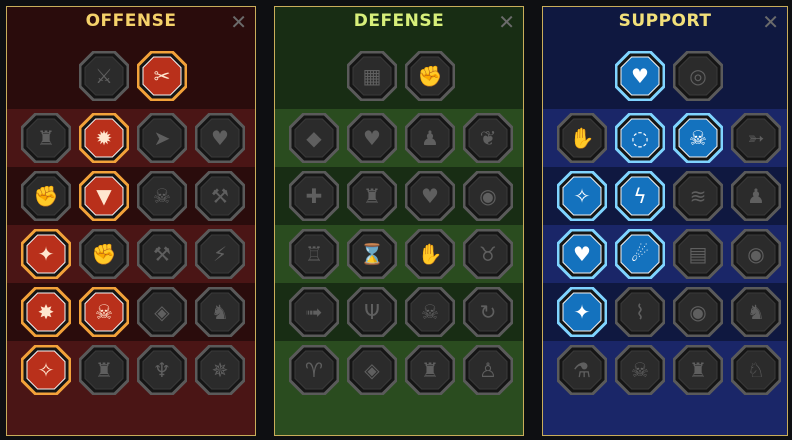 The width and height of the screenshot is (792, 440). Describe the element at coordinates (698, 196) in the screenshot. I see `wind-streak-icon: ≋` at that location.